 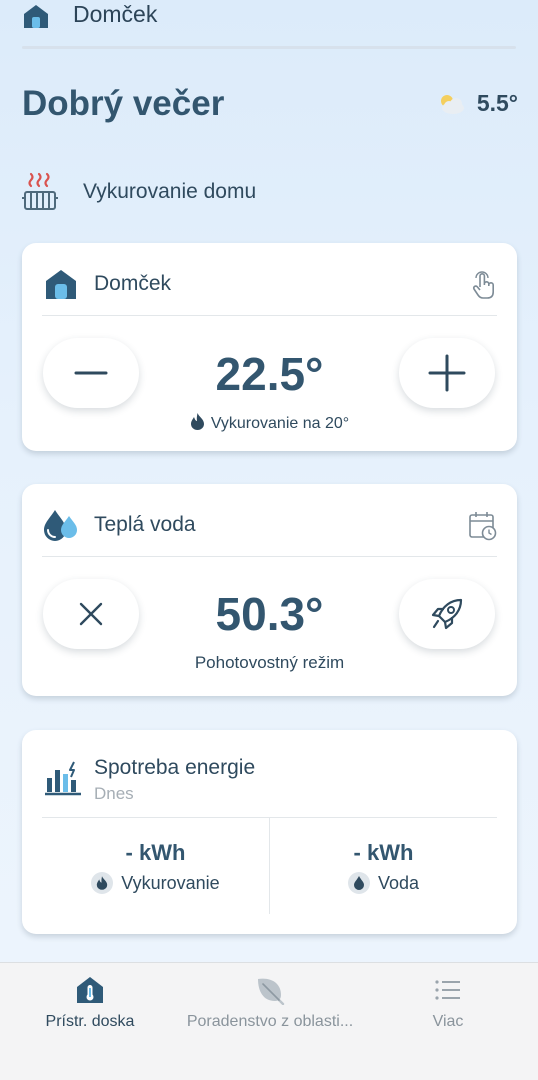 I want to click on energy-title: Spotreba energie, so click(x=175, y=767).